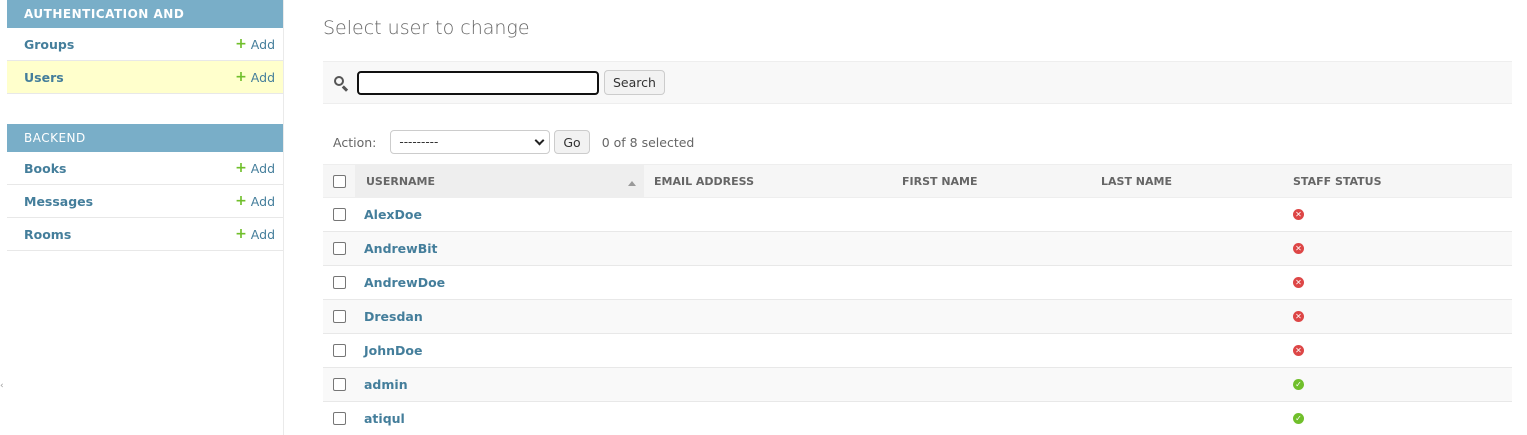 Image resolution: width=1527 pixels, height=435 pixels. Describe the element at coordinates (704, 181) in the screenshot. I see `column-label: EMAIL ADDRESS` at that location.